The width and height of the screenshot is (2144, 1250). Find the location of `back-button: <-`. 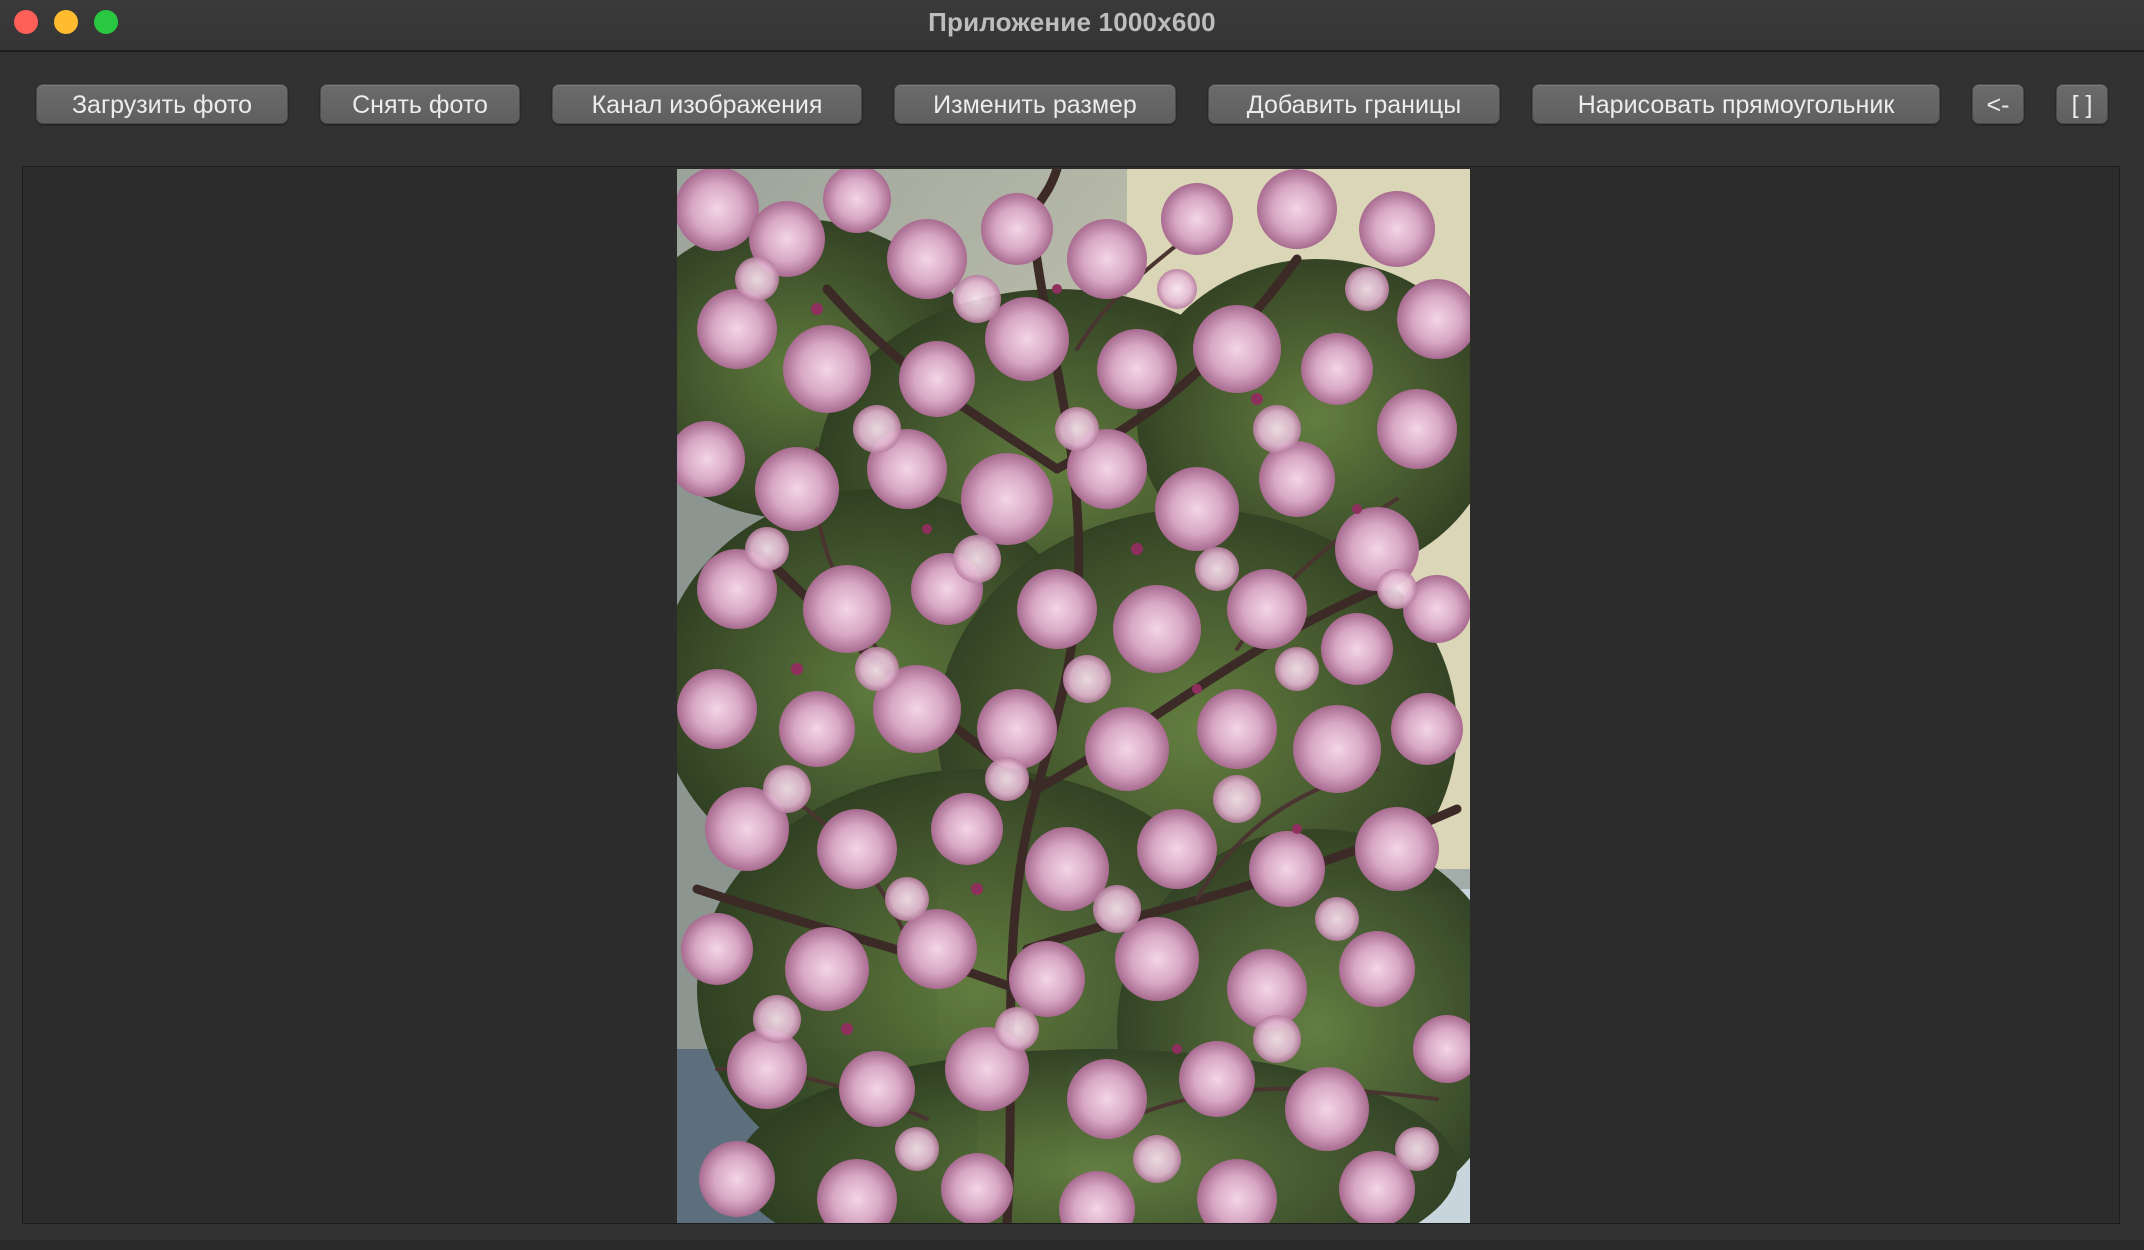

back-button: <- is located at coordinates (1998, 104).